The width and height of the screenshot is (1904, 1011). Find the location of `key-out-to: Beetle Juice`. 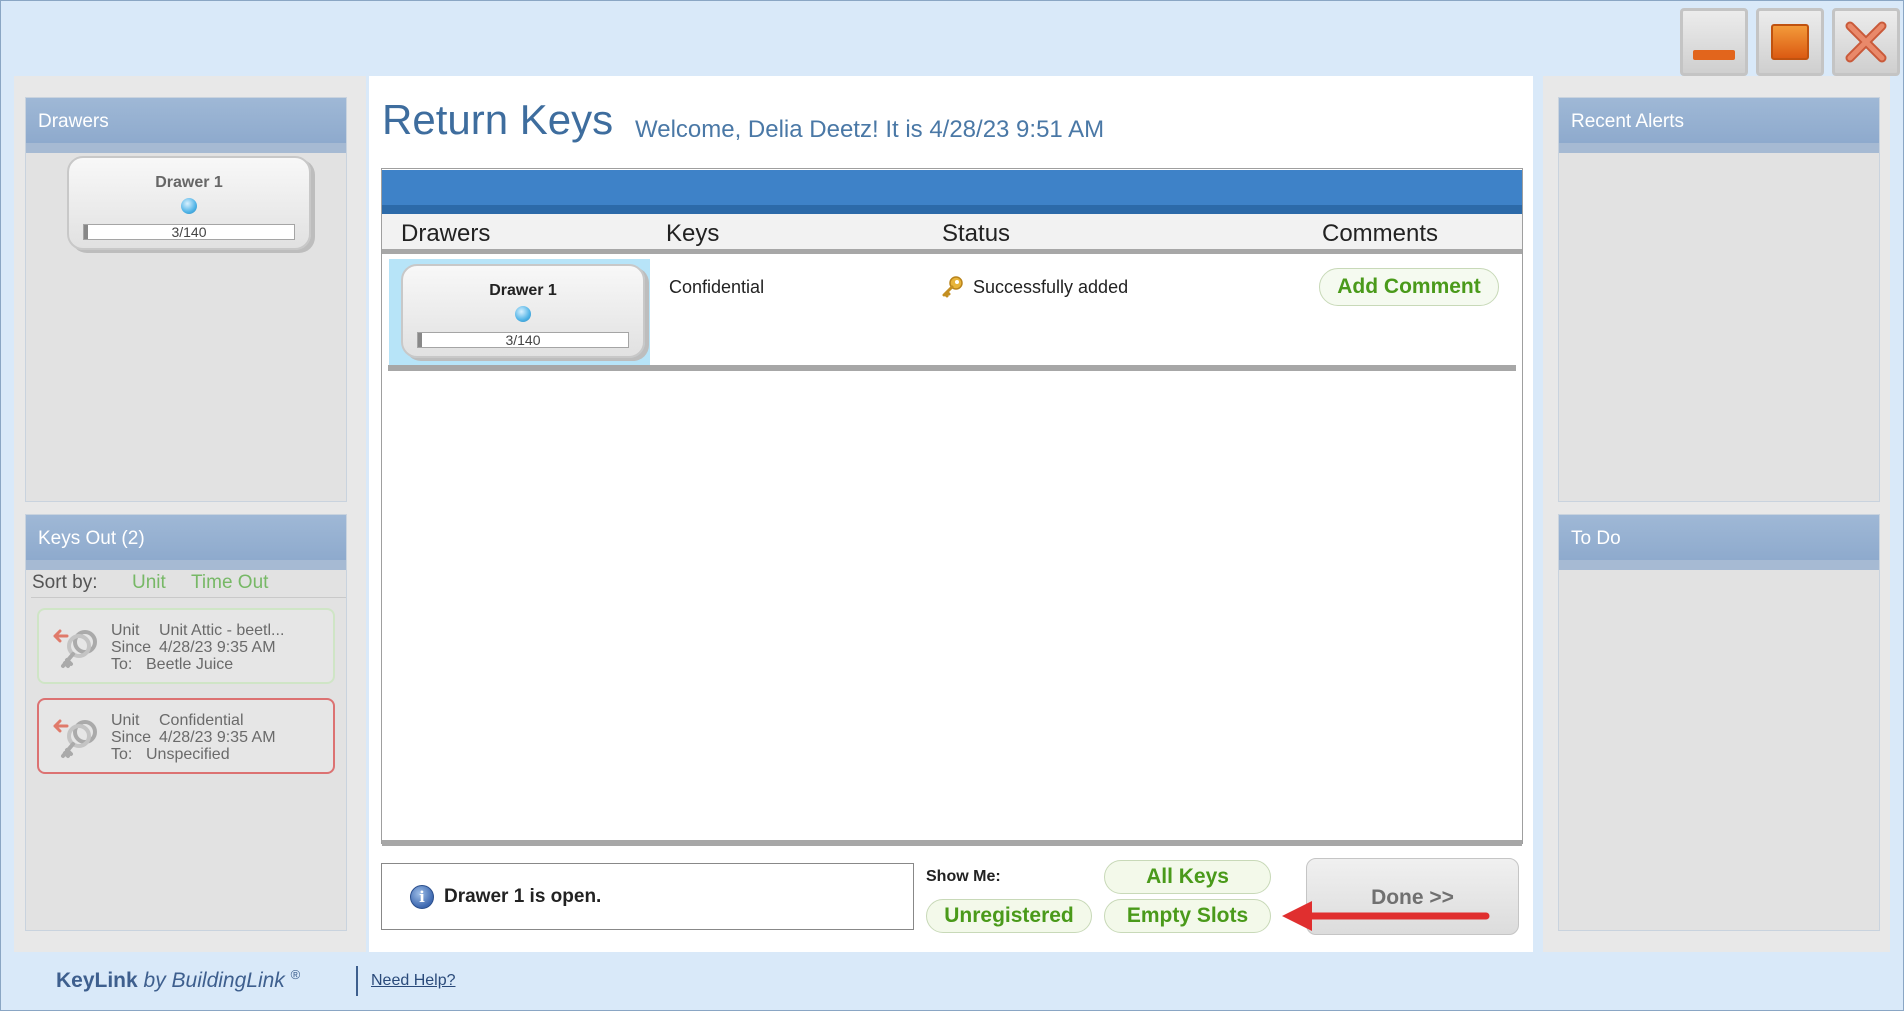

key-out-to: Beetle Juice is located at coordinates (190, 664).